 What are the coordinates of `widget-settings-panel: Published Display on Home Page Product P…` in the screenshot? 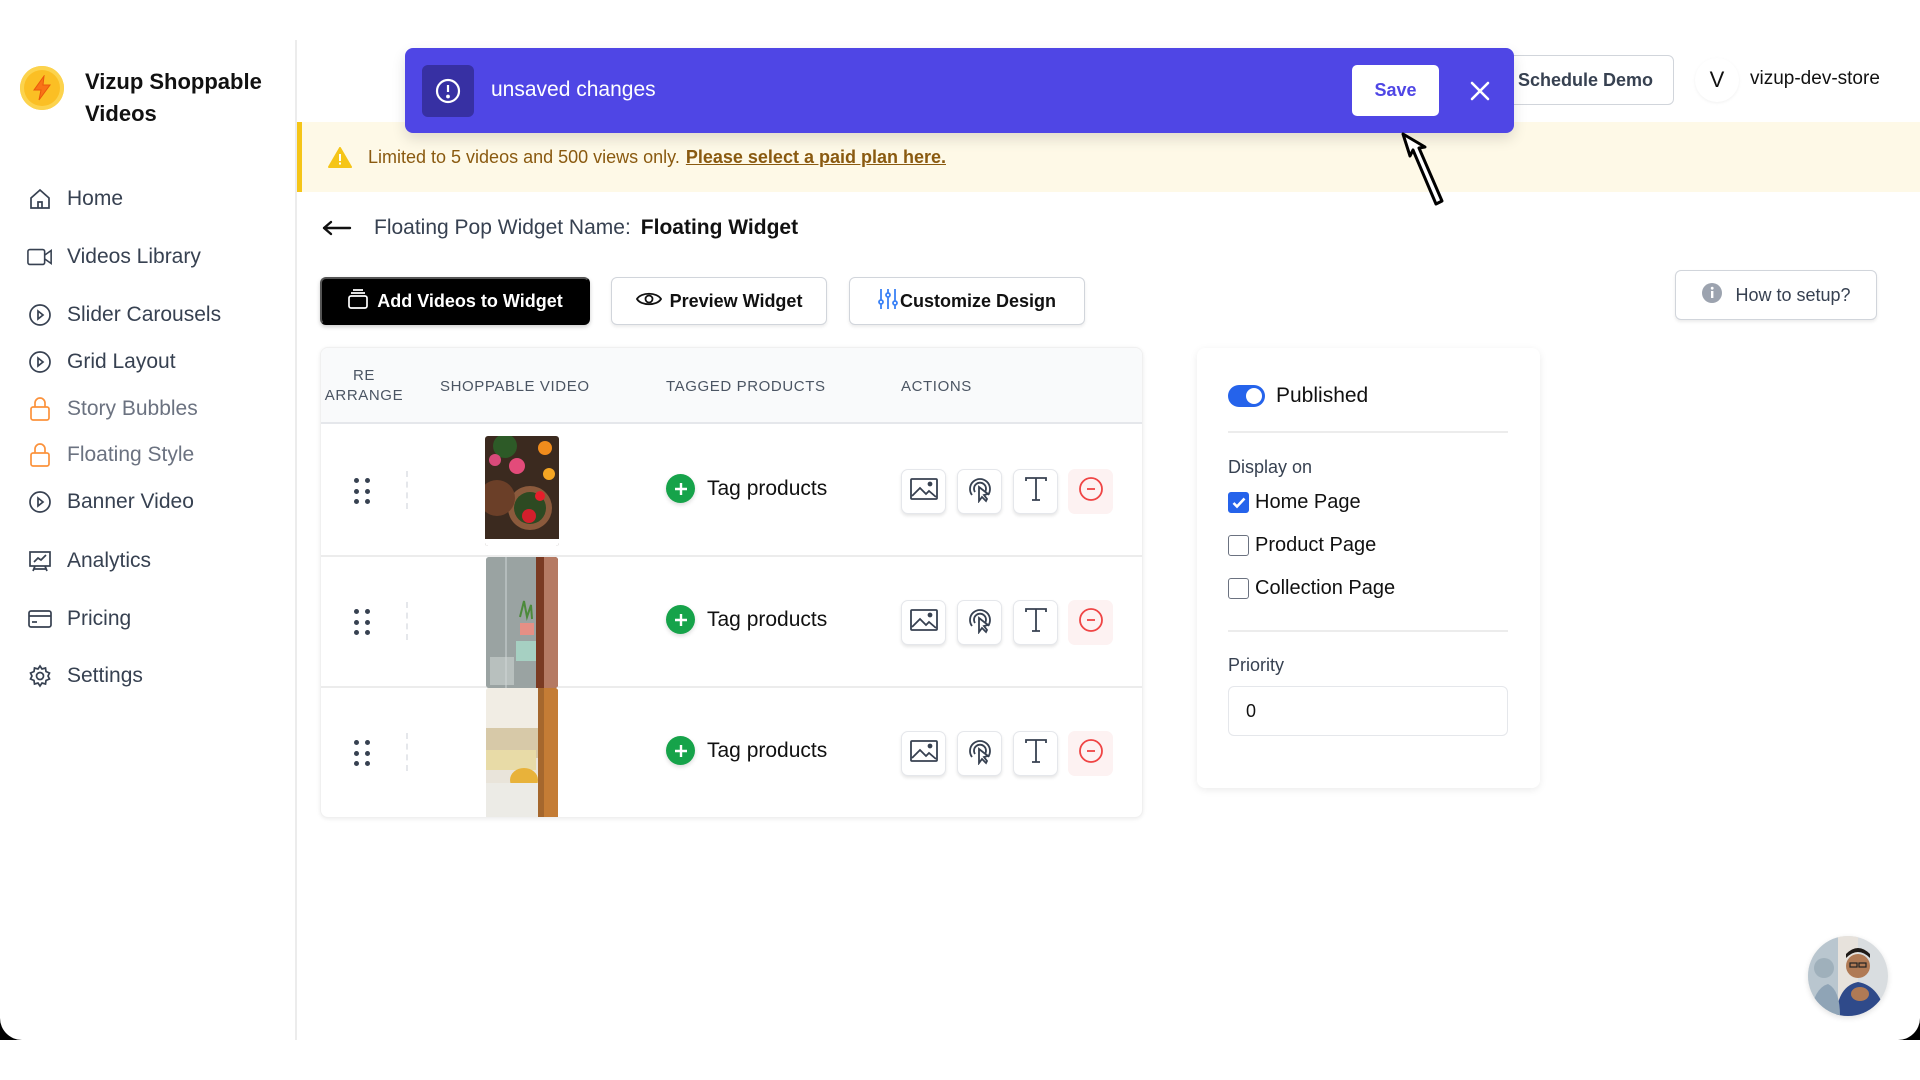 It's located at (1368, 568).